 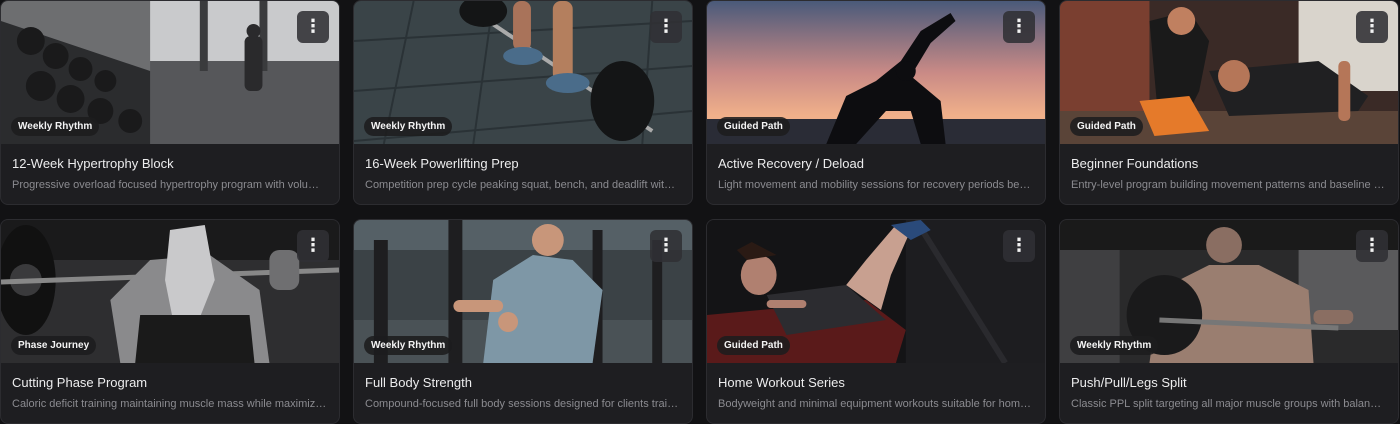 What do you see at coordinates (791, 163) in the screenshot?
I see `program-title: Active Recovery / Deload` at bounding box center [791, 163].